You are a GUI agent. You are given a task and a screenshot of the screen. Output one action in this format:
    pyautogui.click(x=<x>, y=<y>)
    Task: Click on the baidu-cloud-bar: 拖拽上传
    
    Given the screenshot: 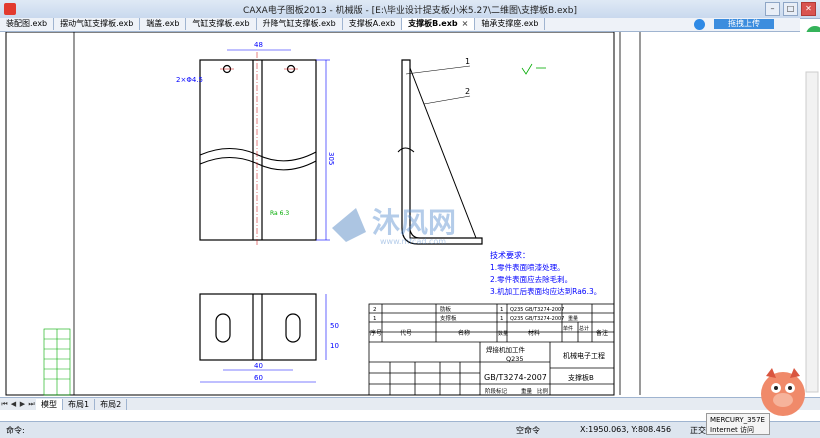 What is the action you would take?
    pyautogui.click(x=745, y=25)
    